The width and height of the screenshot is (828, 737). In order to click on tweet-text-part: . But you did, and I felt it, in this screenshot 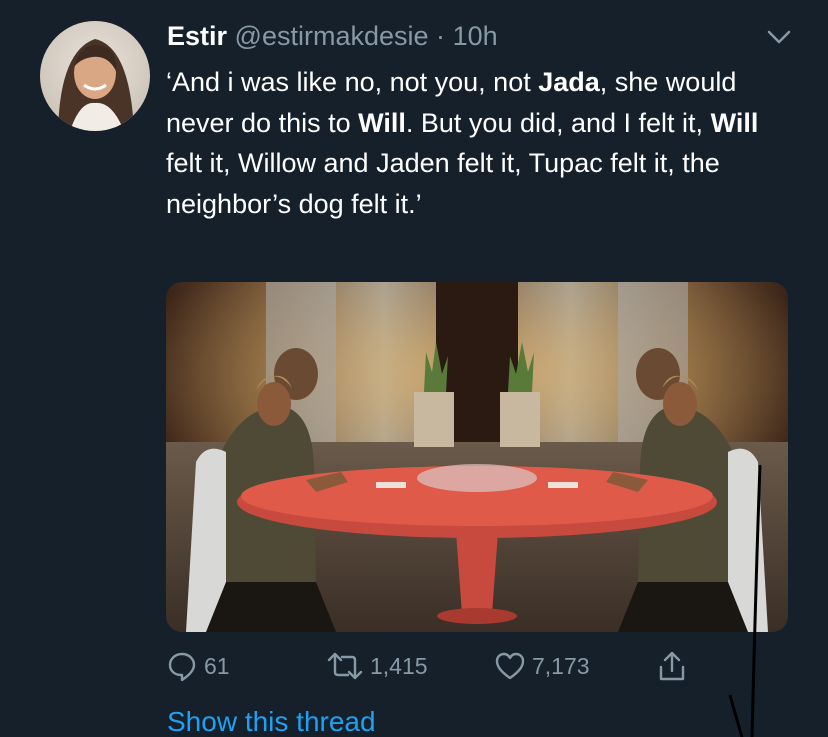, I will do `click(558, 122)`.